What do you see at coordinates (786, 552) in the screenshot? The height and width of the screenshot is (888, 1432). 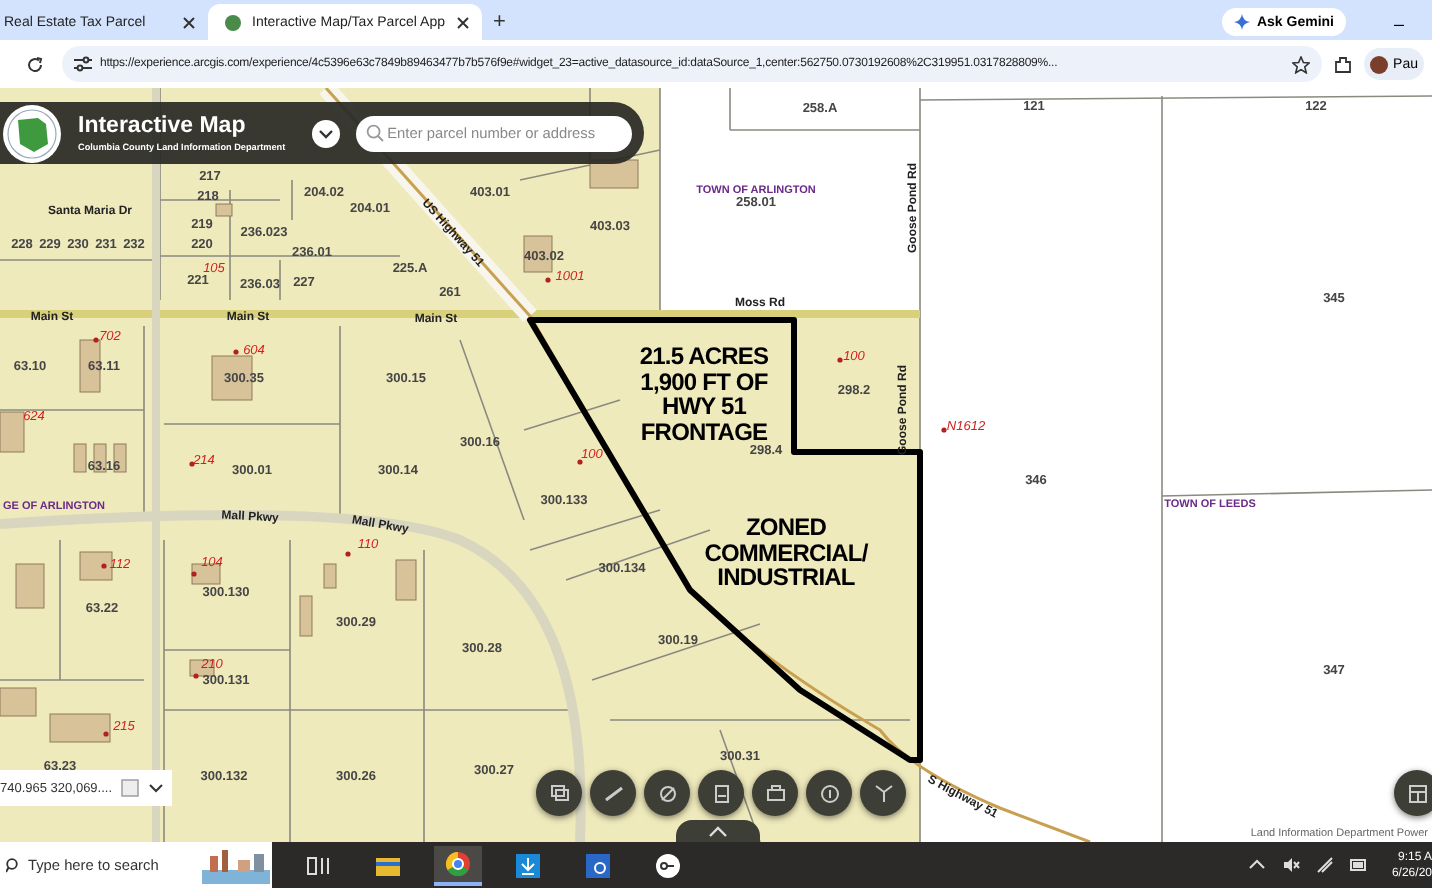 I see `callout-text: ZONED COMMERCIAL/ INDUSTRIAL` at bounding box center [786, 552].